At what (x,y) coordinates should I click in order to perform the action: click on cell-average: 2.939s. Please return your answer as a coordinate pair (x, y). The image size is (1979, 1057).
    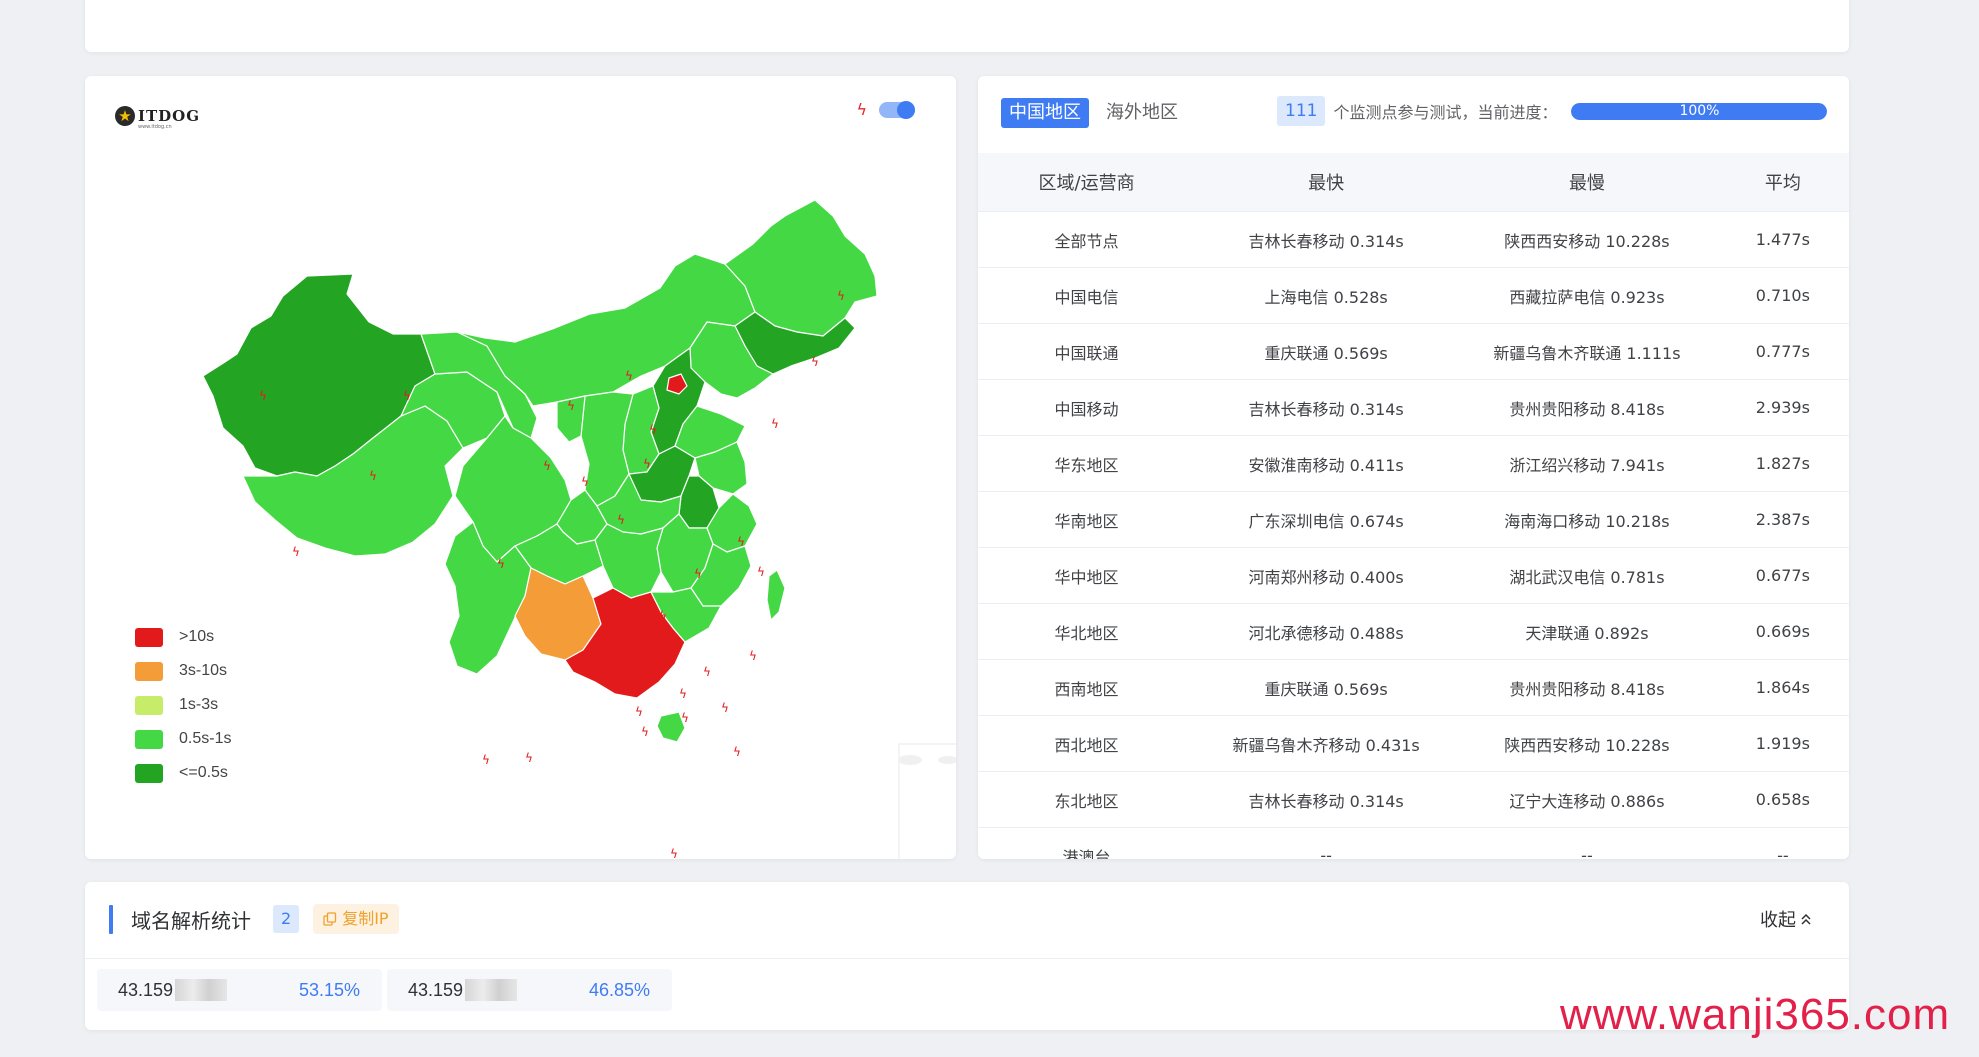
    Looking at the image, I should click on (1782, 407).